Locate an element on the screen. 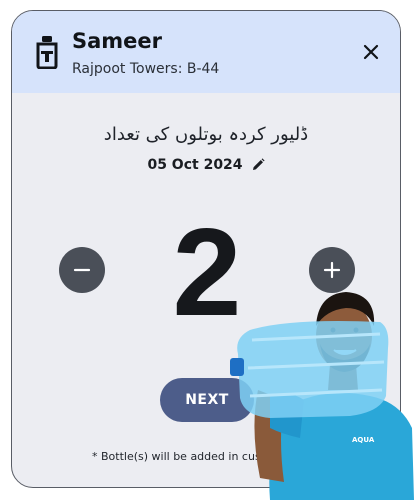  delivery-date: 05 Oct 2024 is located at coordinates (194, 165).